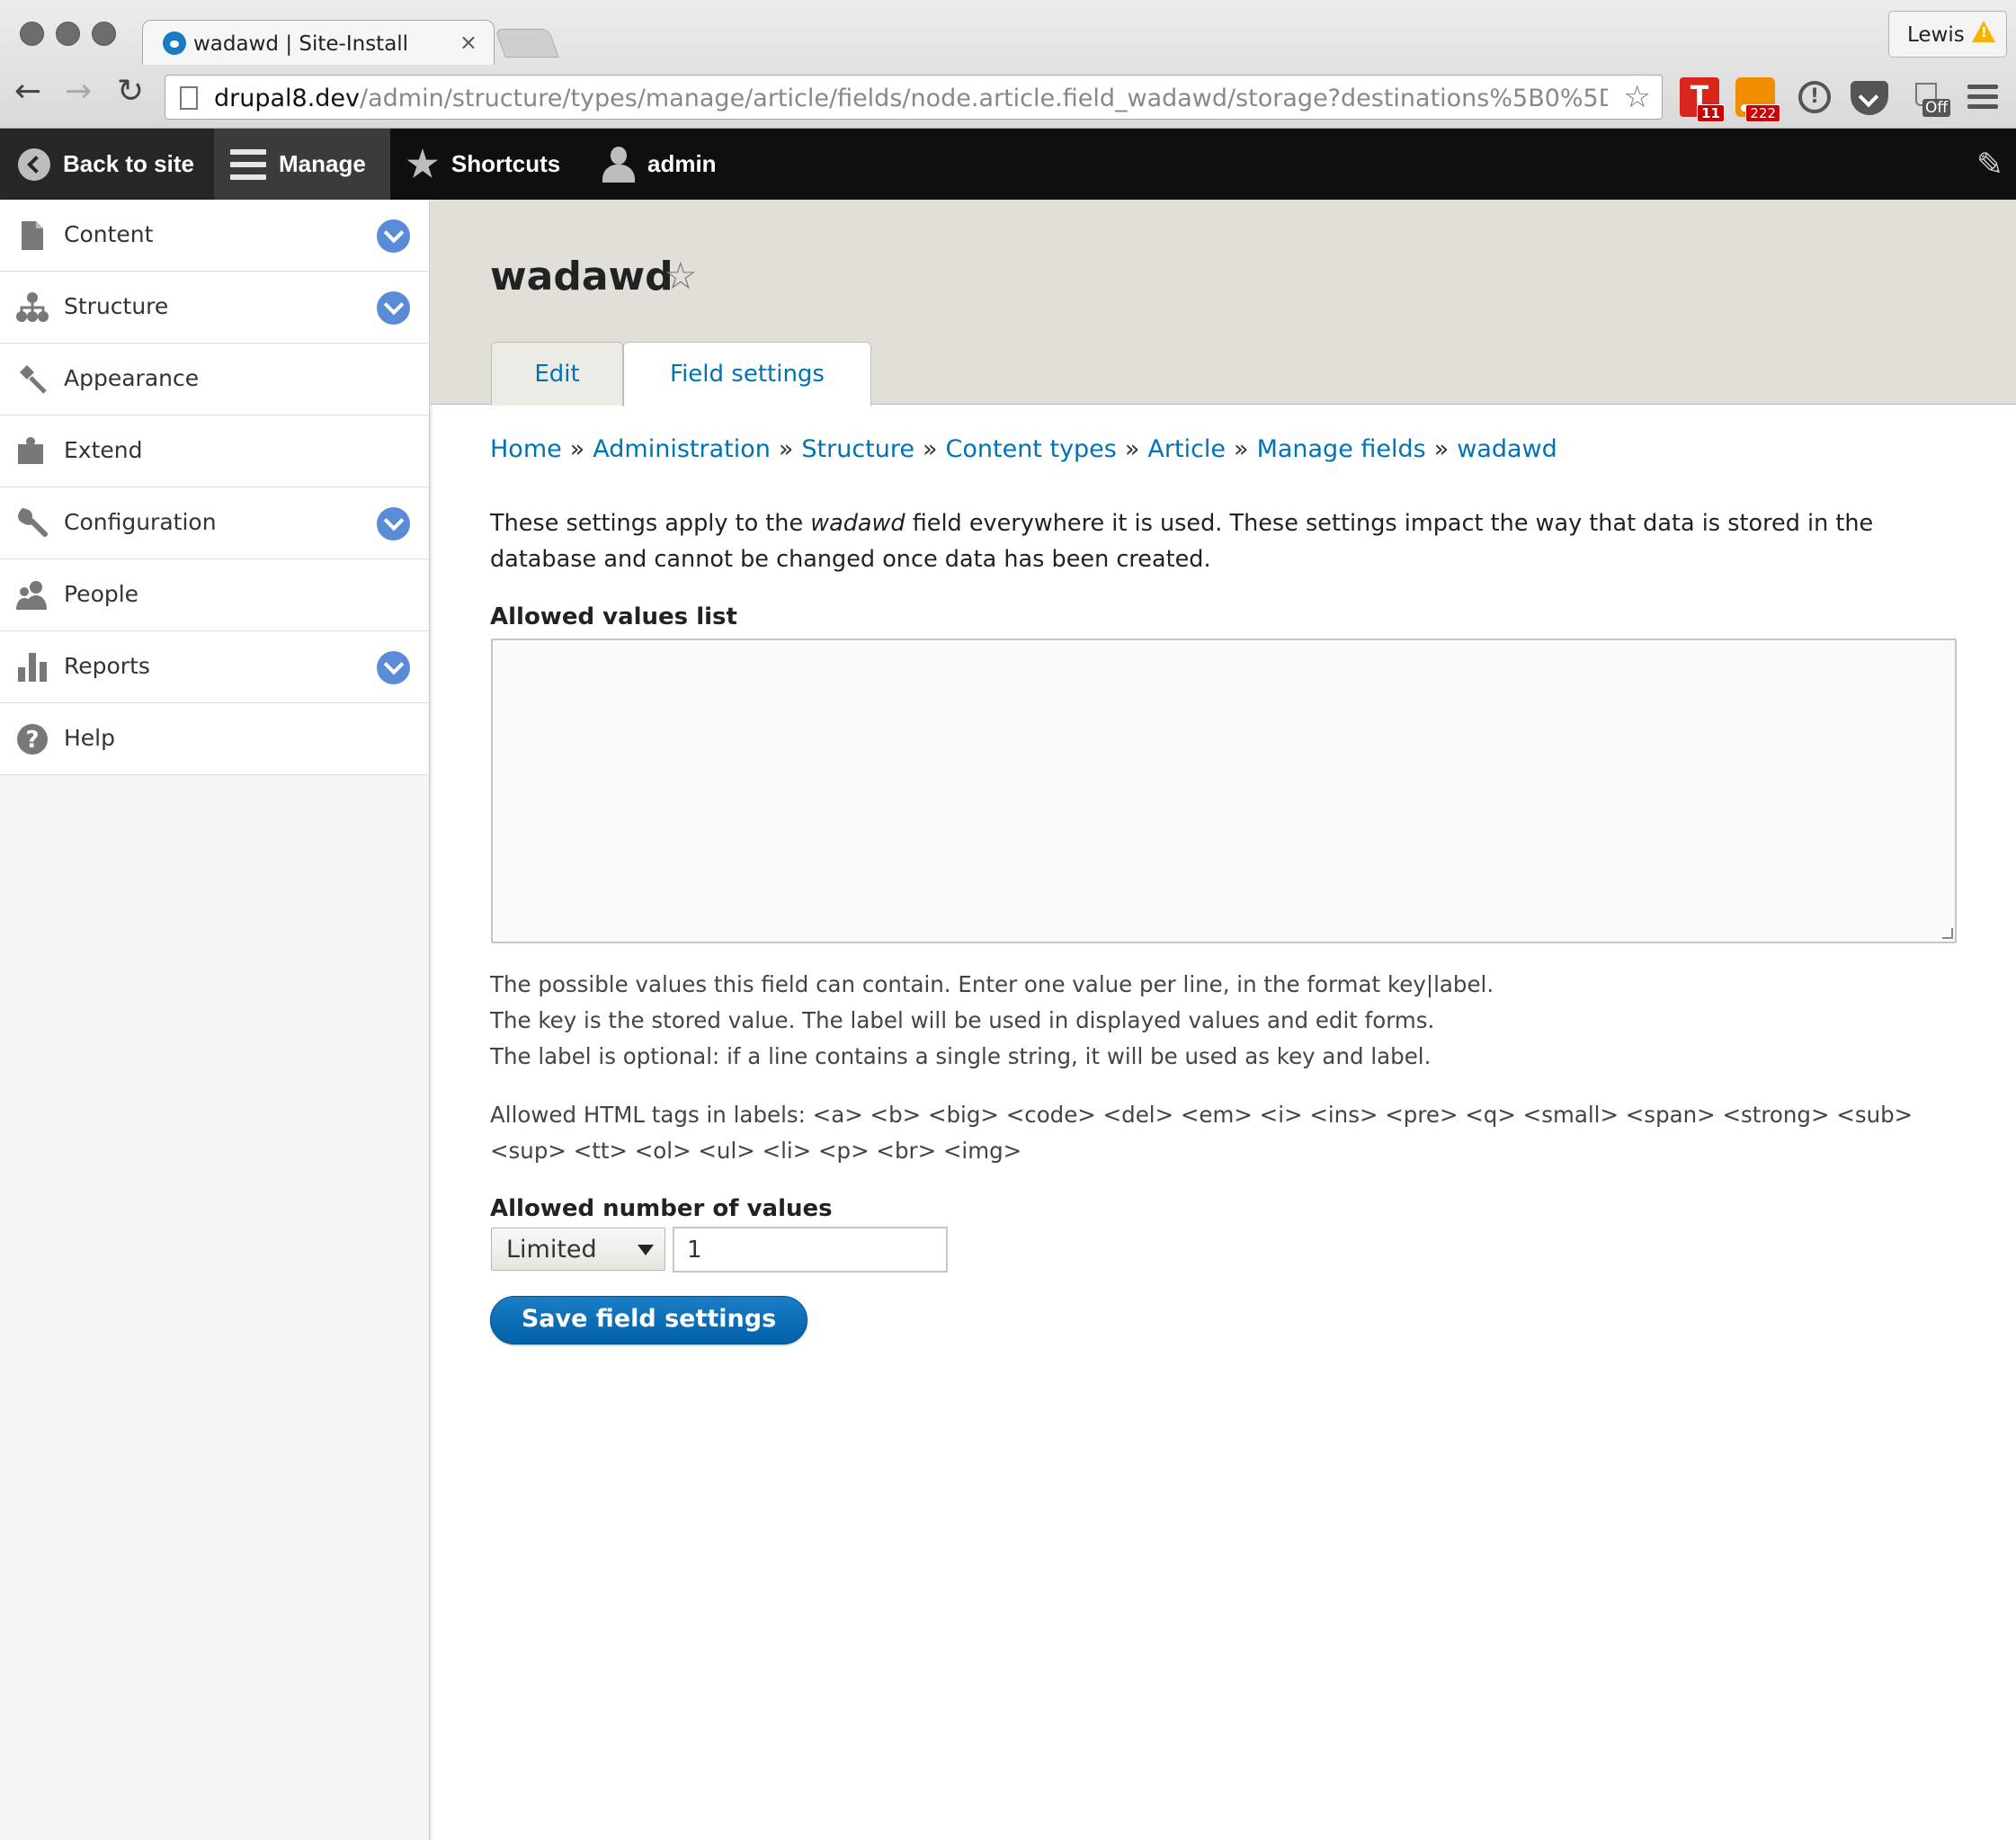  Describe the element at coordinates (646, 1250) in the screenshot. I see `dropdown-arrow-icon` at that location.